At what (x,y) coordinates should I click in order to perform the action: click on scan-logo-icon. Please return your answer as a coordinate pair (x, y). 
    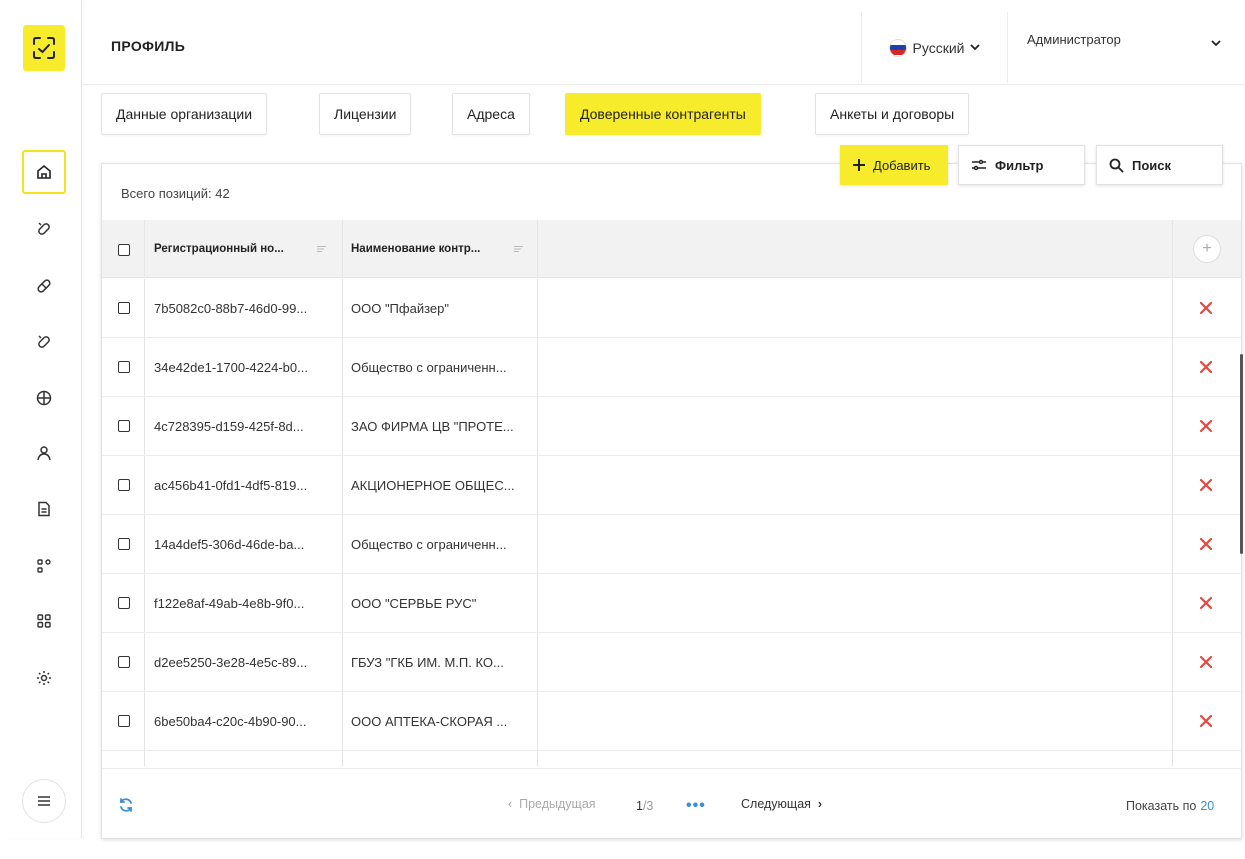
    Looking at the image, I should click on (44, 48).